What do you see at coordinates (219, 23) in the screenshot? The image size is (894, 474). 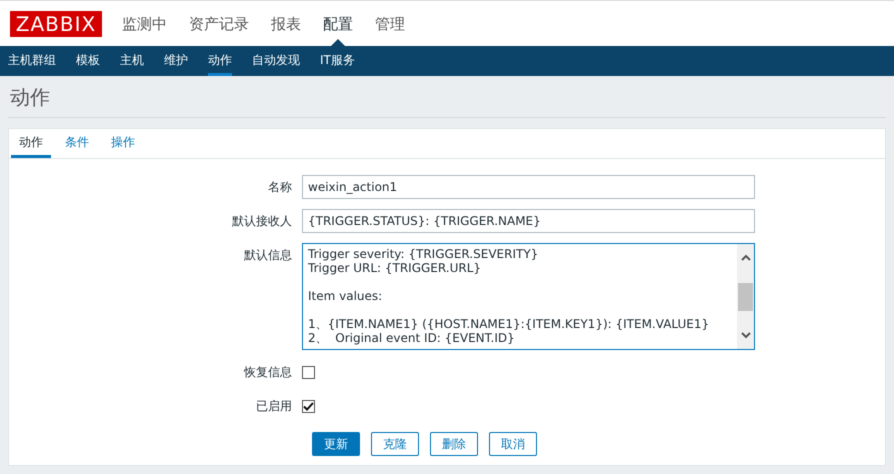 I see `main-menu-item: 资产记录` at bounding box center [219, 23].